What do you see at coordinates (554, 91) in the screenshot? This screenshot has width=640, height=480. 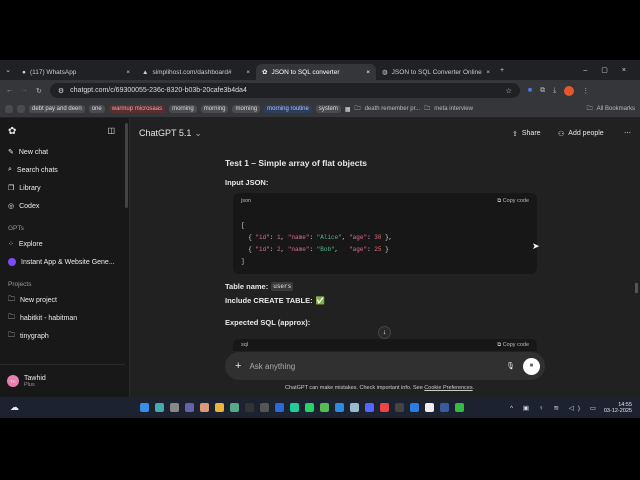 I see `download-icon: ⤓` at bounding box center [554, 91].